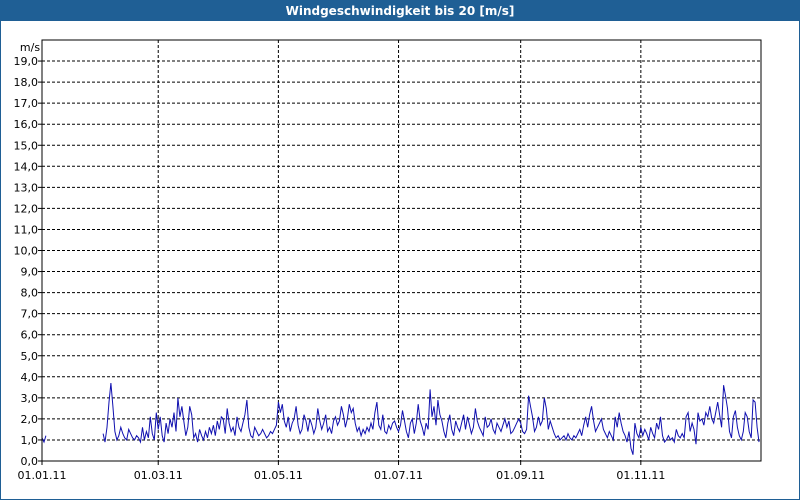 This screenshot has height=500, width=800. What do you see at coordinates (30, 440) in the screenshot?
I see `y-tick-label: 1,0` at bounding box center [30, 440].